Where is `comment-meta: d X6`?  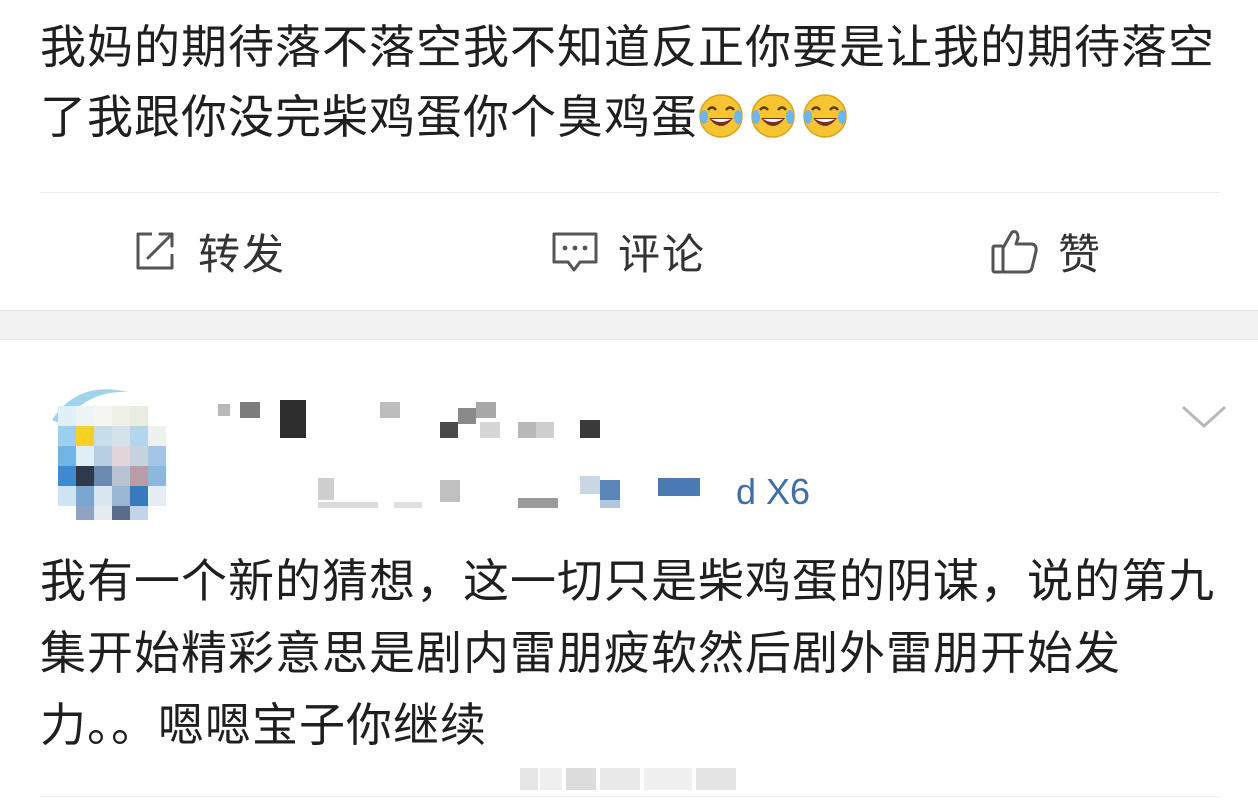
comment-meta: d X6 is located at coordinates (564, 492).